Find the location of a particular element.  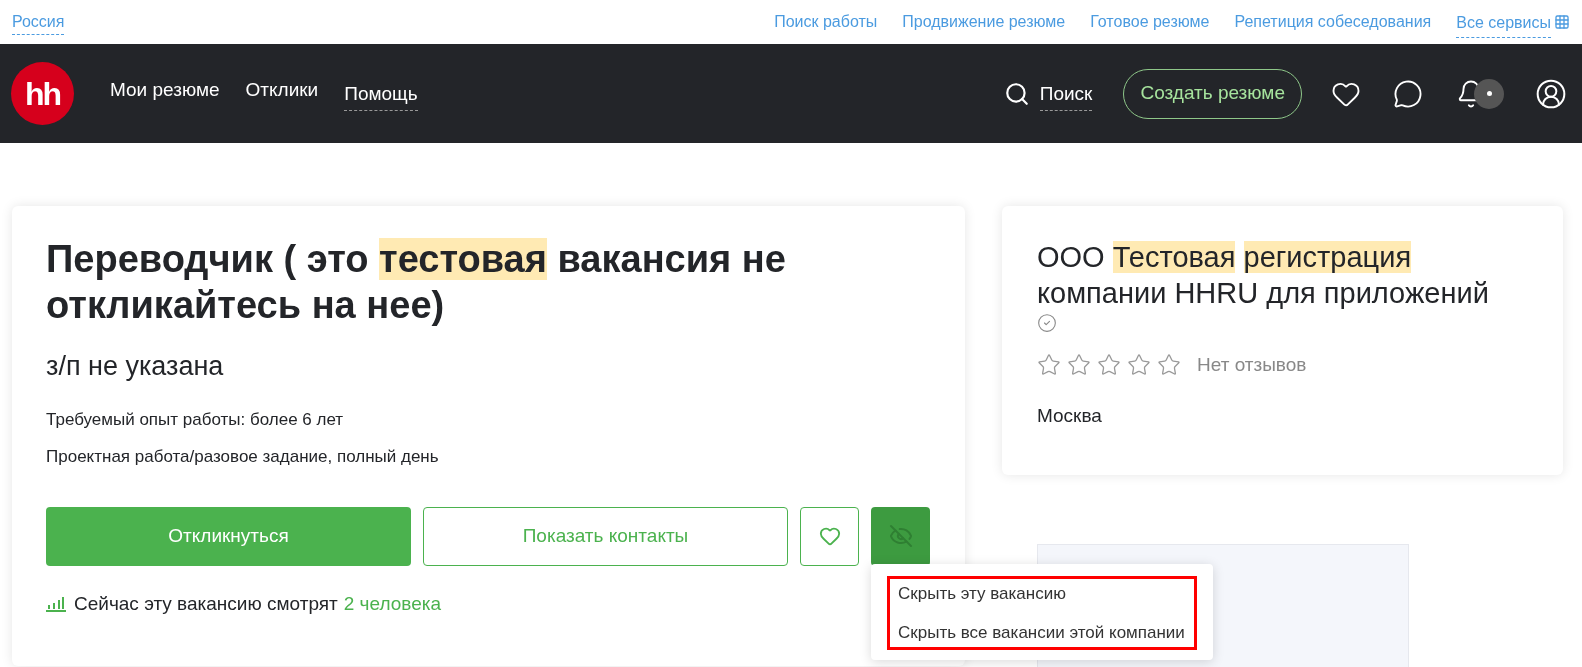

apply-button: Откликнуться is located at coordinates (228, 536).